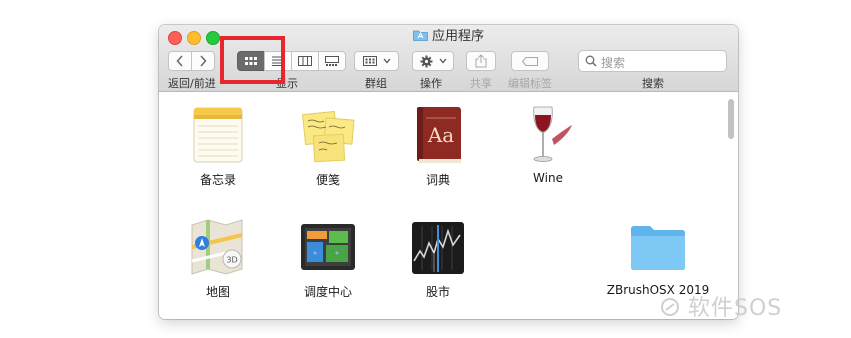 The width and height of the screenshot is (851, 338). What do you see at coordinates (530, 83) in the screenshot?
I see `edit-tags-label: 编辑标签` at bounding box center [530, 83].